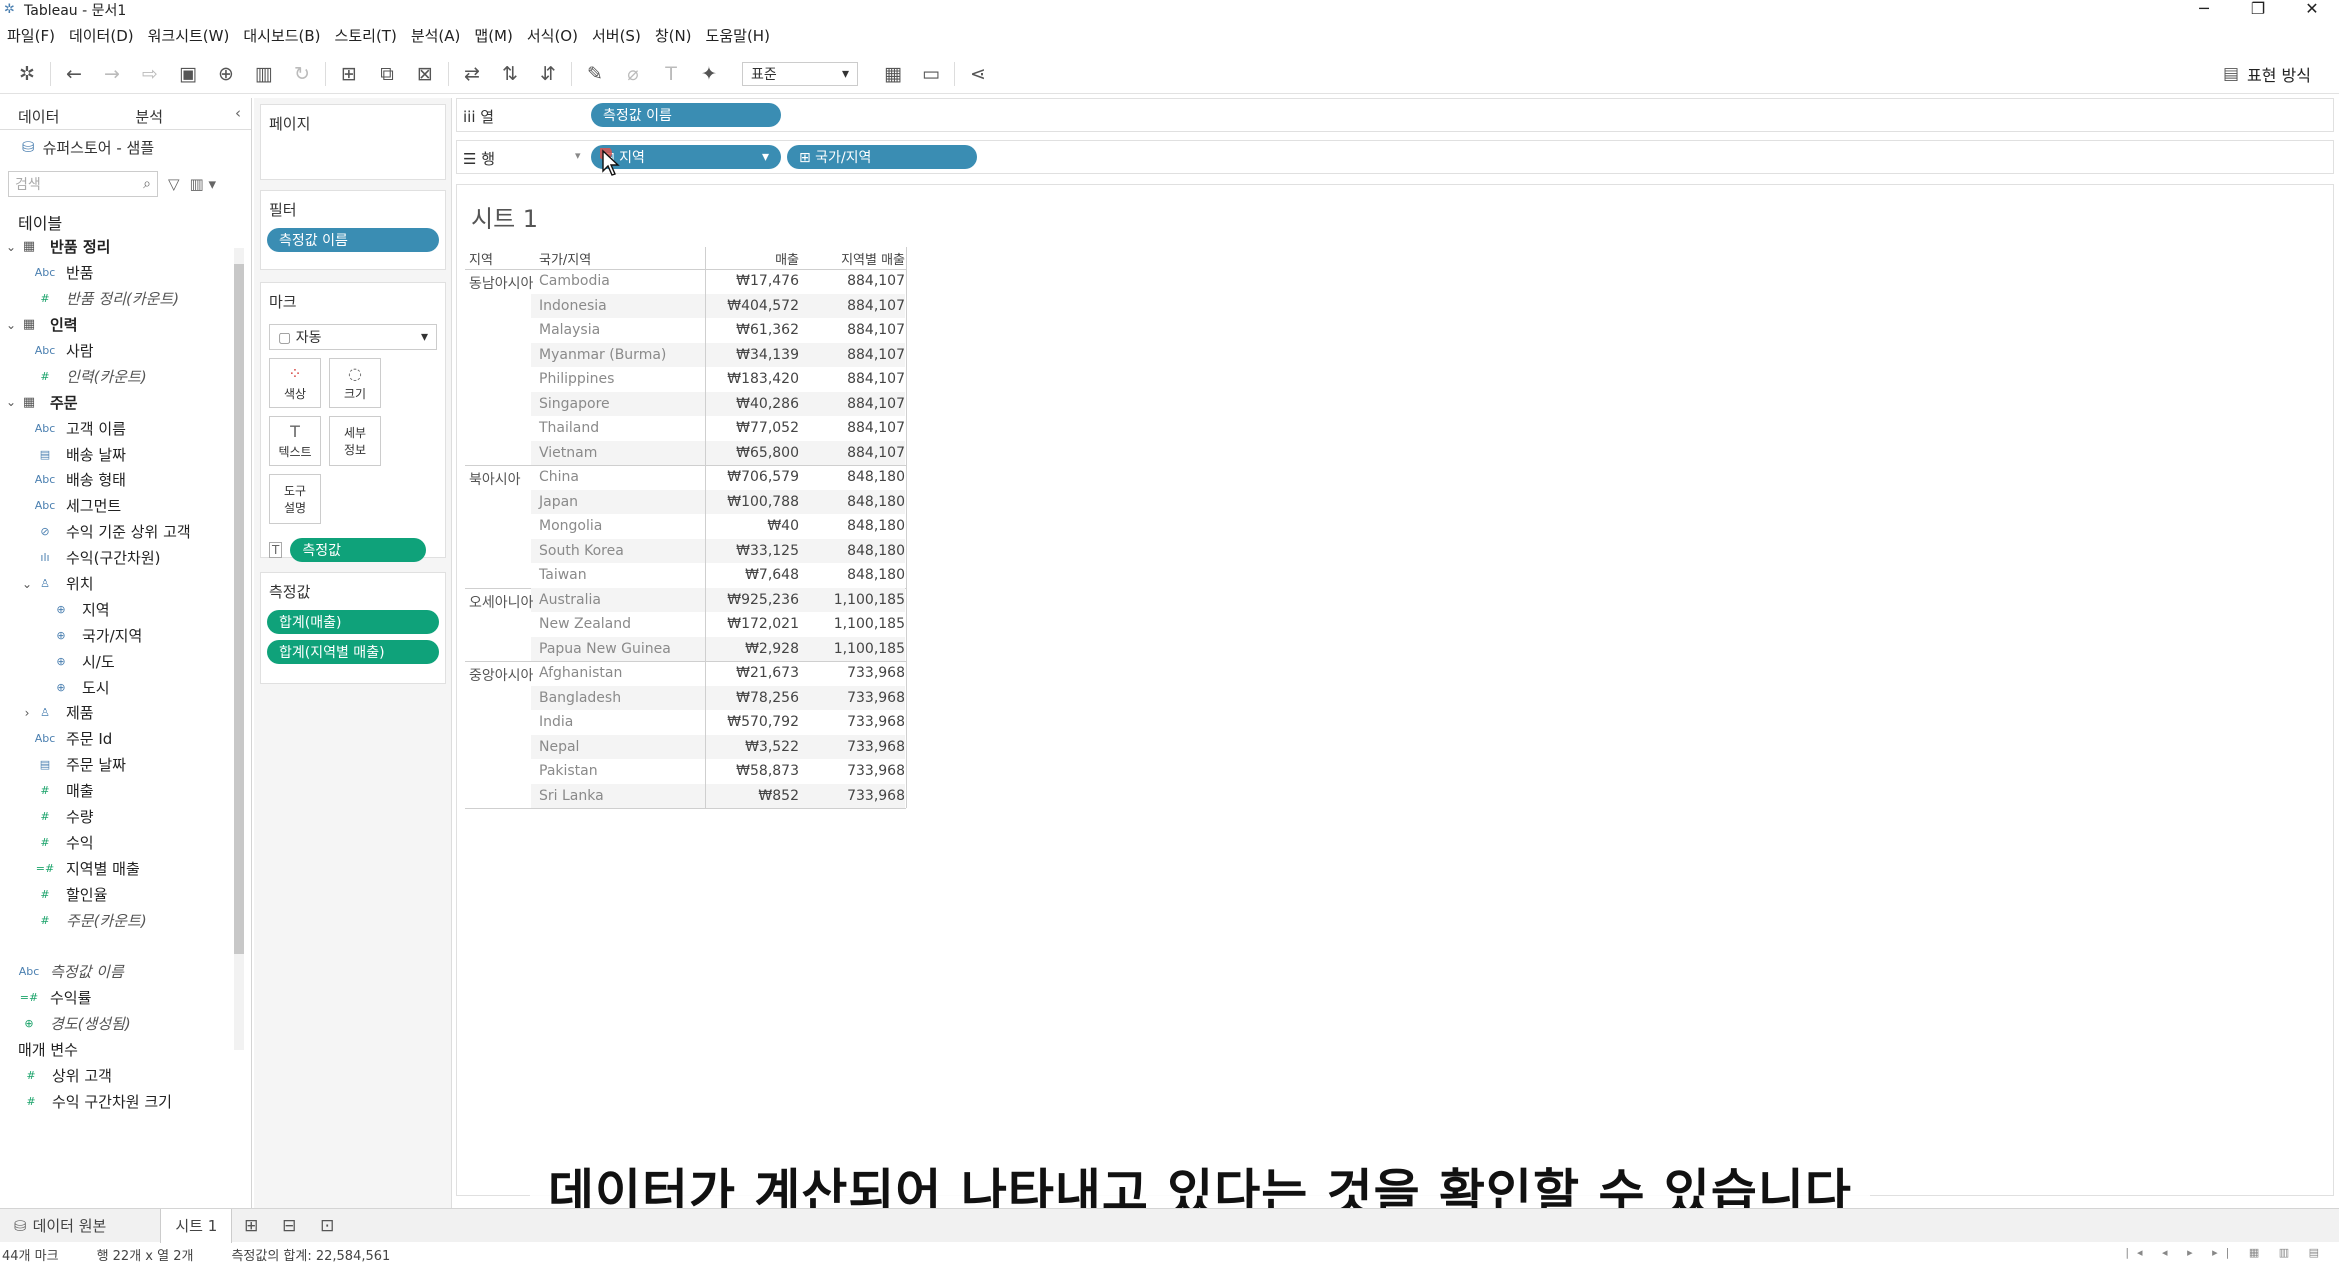  Describe the element at coordinates (1395, 157) in the screenshot. I see `rows-shelf: ☰ 행 ▾ ⊞ 지역 ▾ ⊞ 국가/지역` at that location.